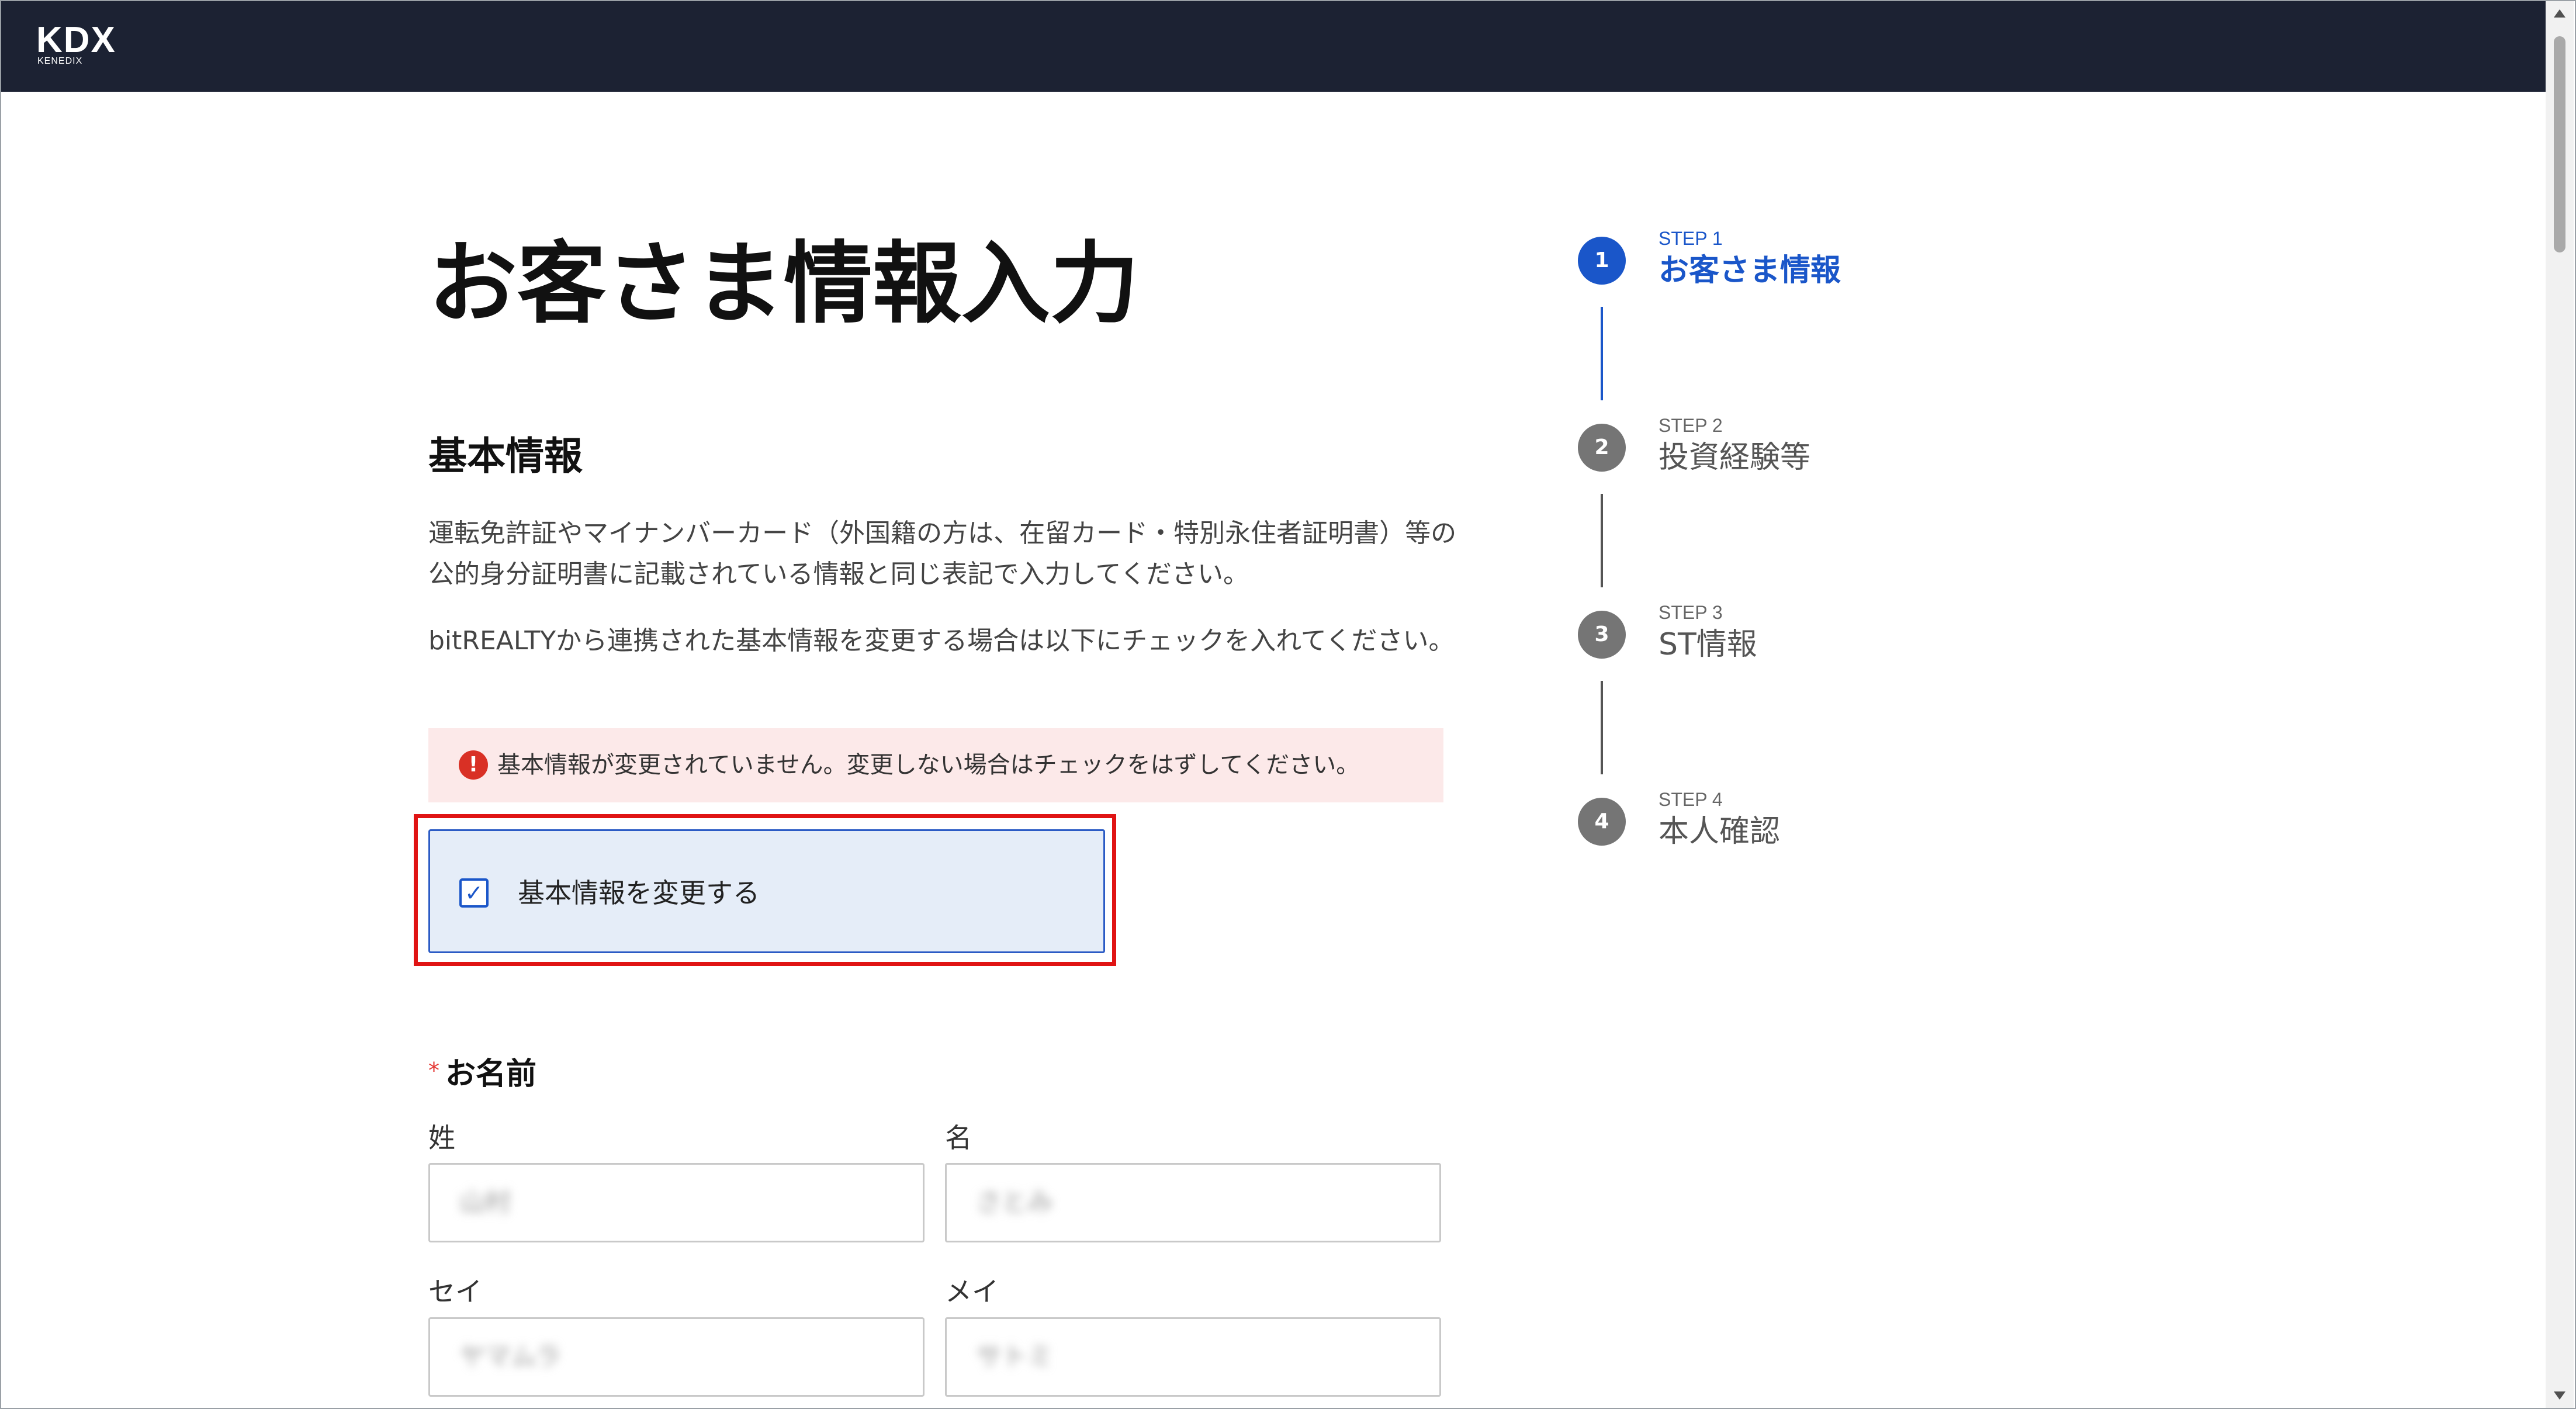 The image size is (2576, 1409). Describe the element at coordinates (1193, 1357) in the screenshot. I see `first-name-kana-input: サトミ` at that location.